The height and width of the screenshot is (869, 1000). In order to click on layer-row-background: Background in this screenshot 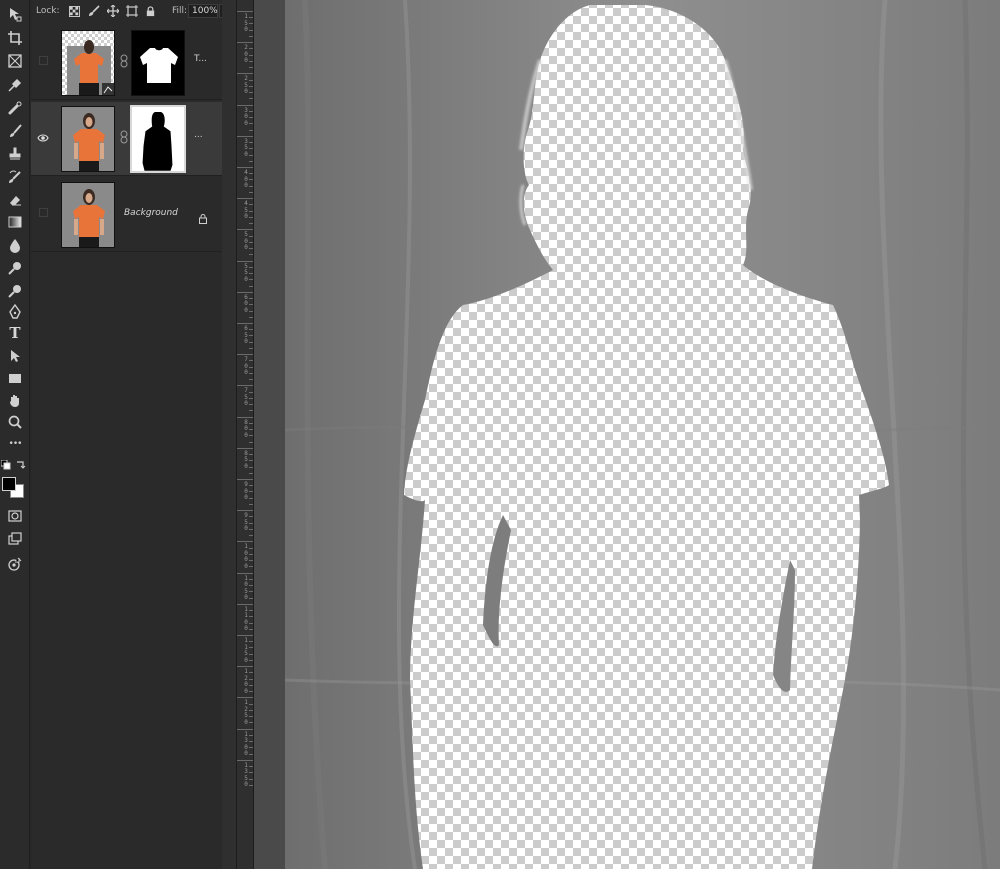, I will do `click(126, 215)`.